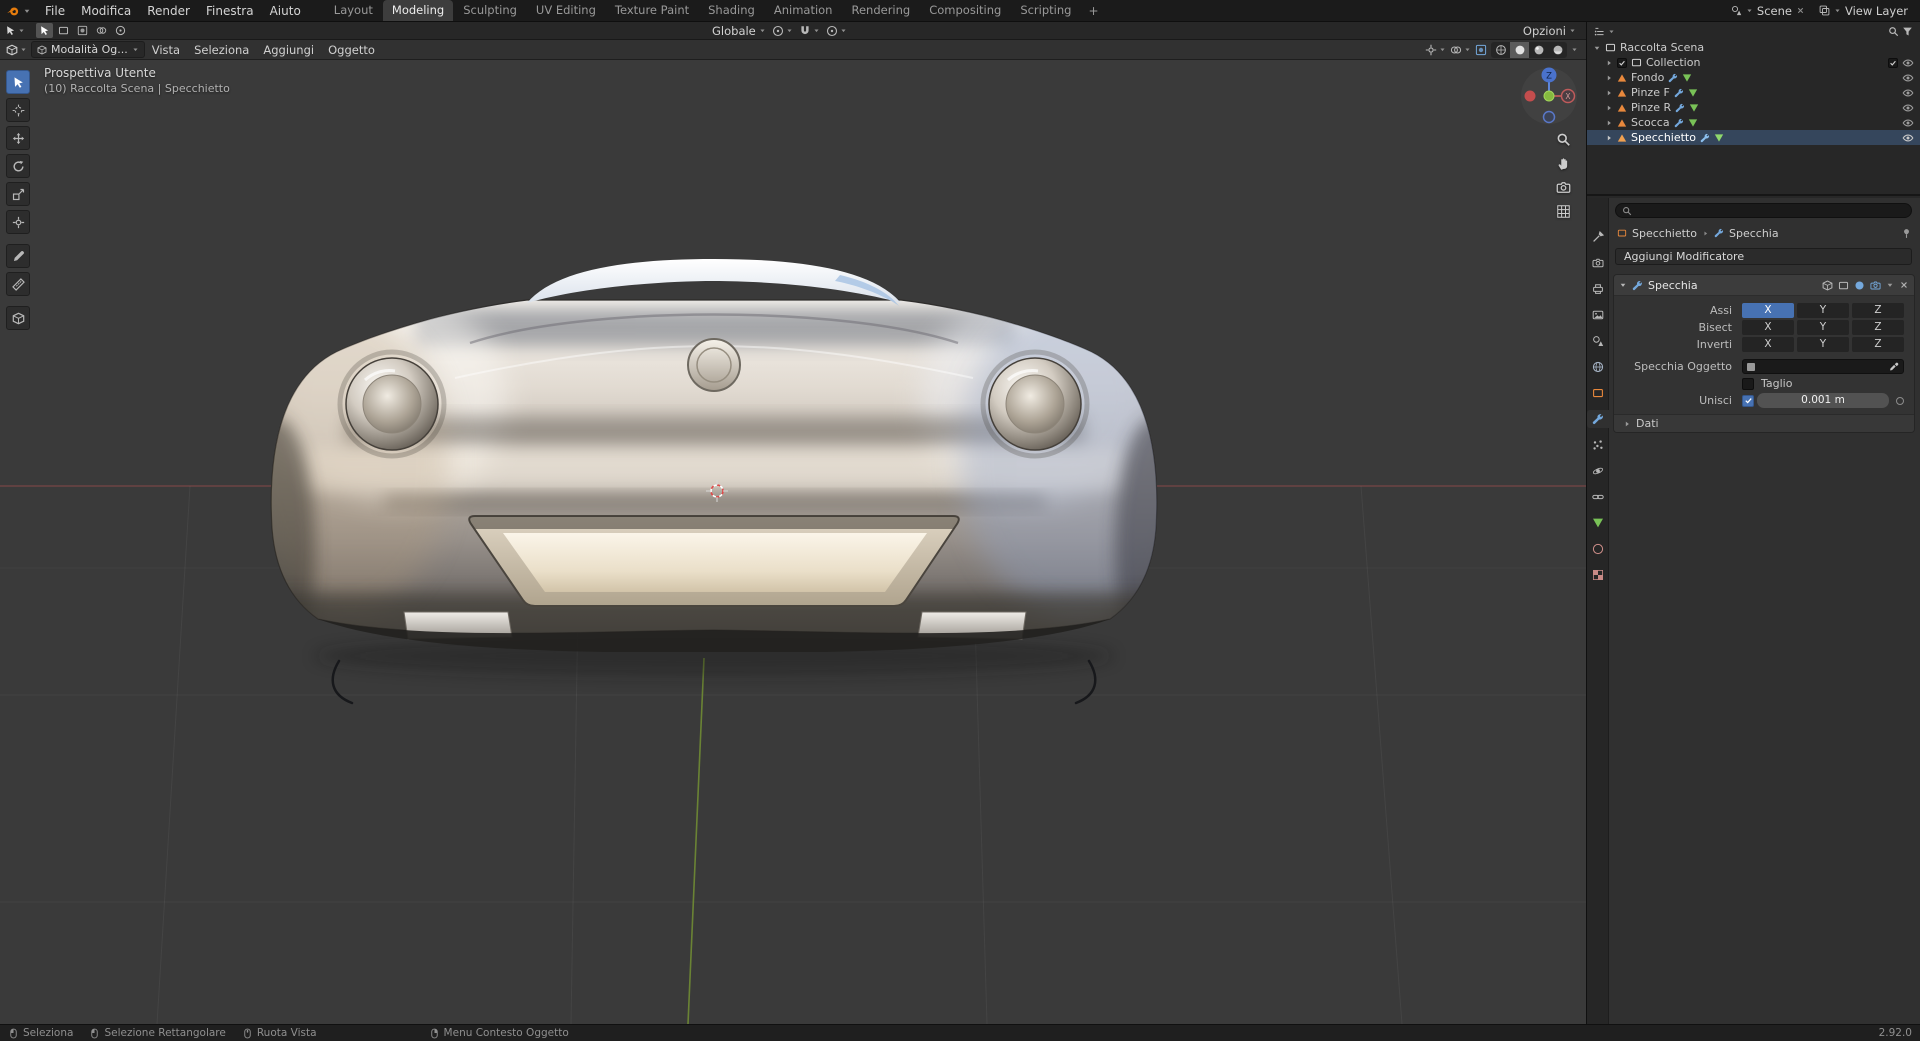  I want to click on menu-finestra: Finestra, so click(230, 10).